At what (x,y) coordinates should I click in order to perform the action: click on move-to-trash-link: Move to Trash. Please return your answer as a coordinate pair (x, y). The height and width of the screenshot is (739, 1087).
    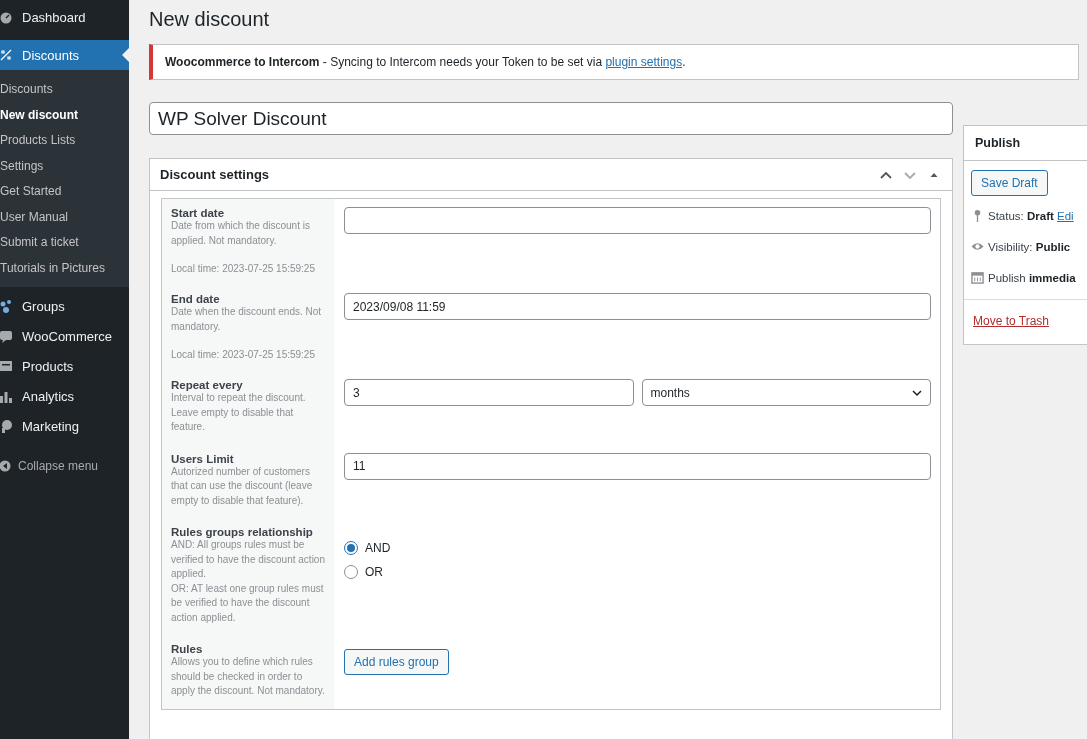
    Looking at the image, I should click on (1011, 321).